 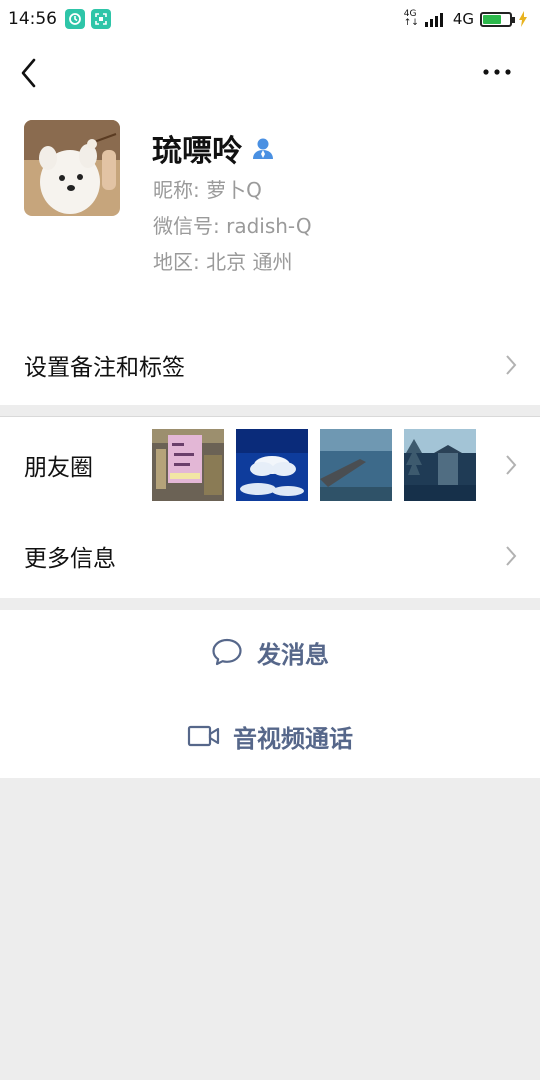 What do you see at coordinates (492, 19) in the screenshot?
I see `battery-level-fill` at bounding box center [492, 19].